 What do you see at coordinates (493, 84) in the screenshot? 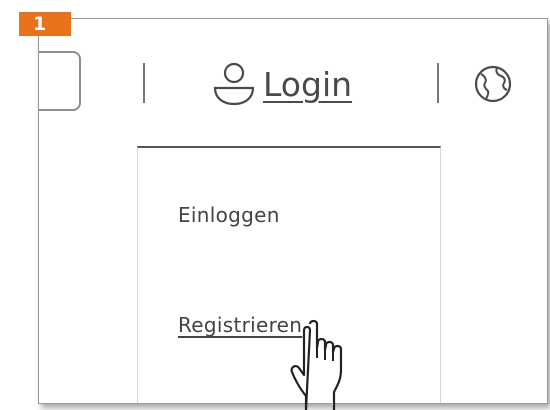
I see `globe-icon` at bounding box center [493, 84].